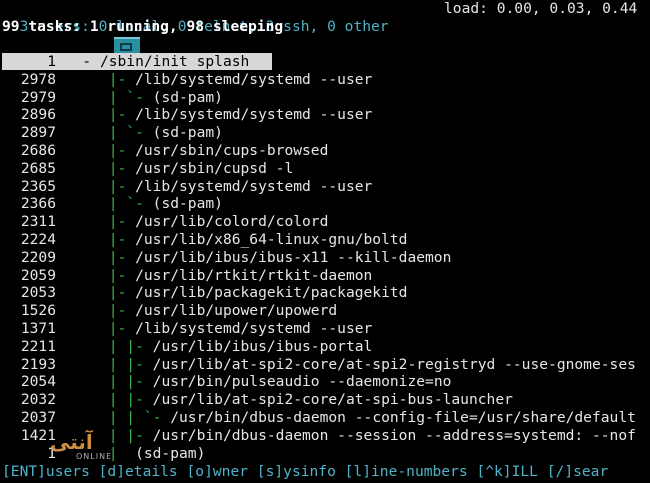 This screenshot has height=483, width=650. I want to click on process-row: 2059 |- /usr/lib/rtkit/rtkit-daemon, so click(187, 275).